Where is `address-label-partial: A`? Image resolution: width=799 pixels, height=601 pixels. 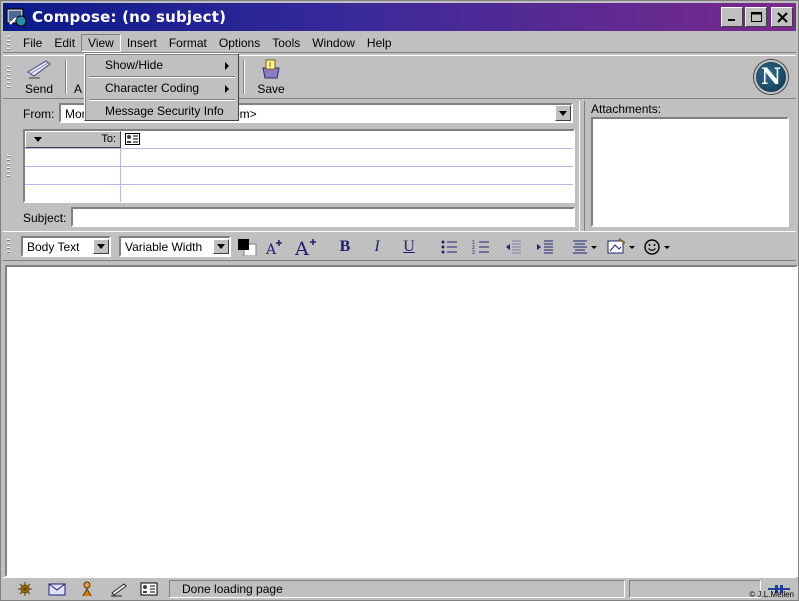
address-label-partial: A is located at coordinates (77, 89).